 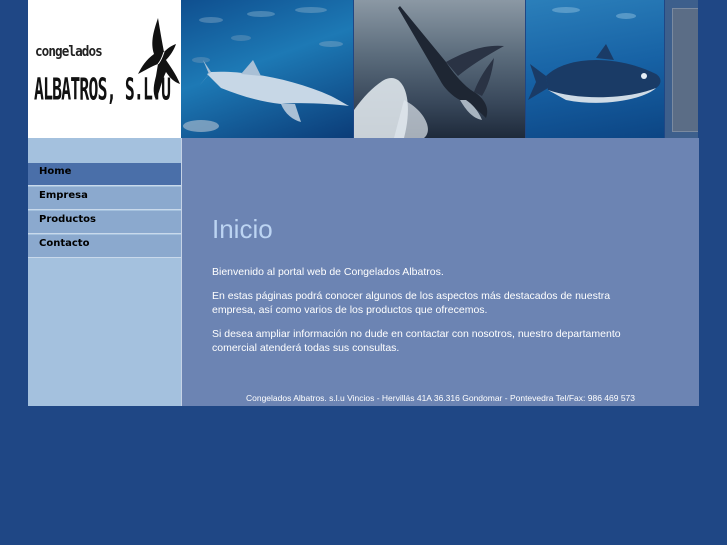 I want to click on nav-item-empresa: Empresa, so click(x=104, y=198).